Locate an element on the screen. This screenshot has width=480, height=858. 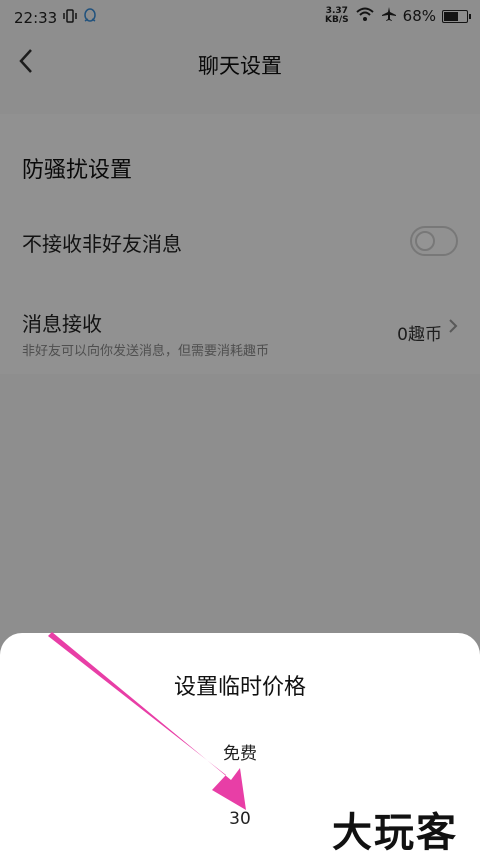
price-option-free: 免费 is located at coordinates (240, 751).